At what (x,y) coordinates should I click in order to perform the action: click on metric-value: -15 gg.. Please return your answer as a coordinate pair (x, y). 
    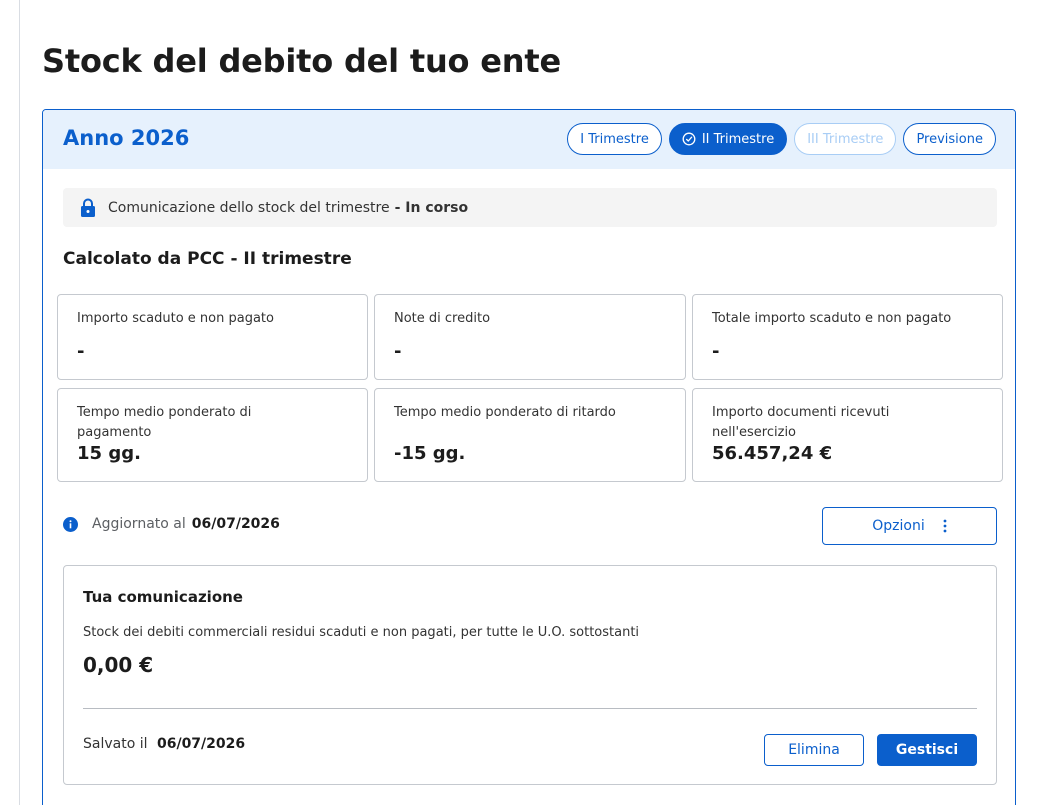
    Looking at the image, I should click on (430, 453).